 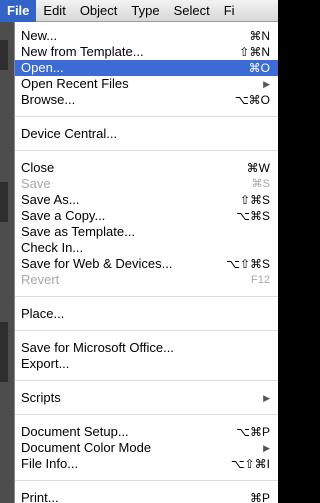 What do you see at coordinates (18, 11) in the screenshot?
I see `menubar-item-file: File` at bounding box center [18, 11].